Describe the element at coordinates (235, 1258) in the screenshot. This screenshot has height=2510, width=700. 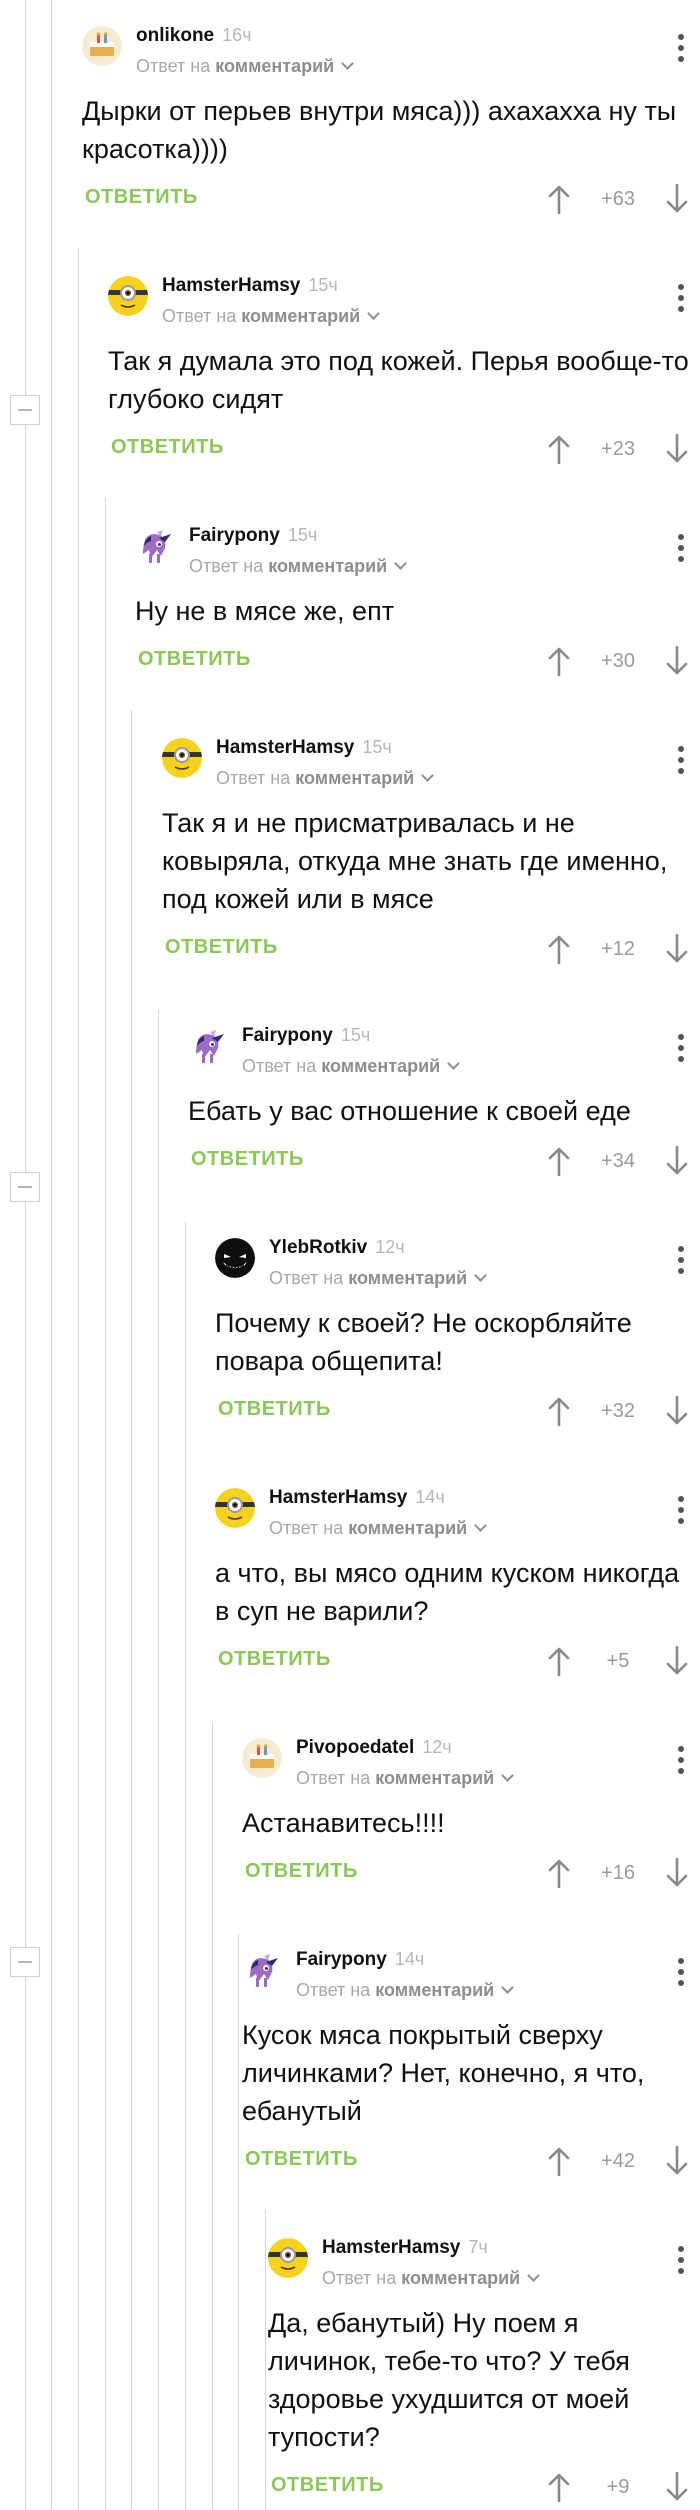
I see `grin-avatar-icon` at that location.